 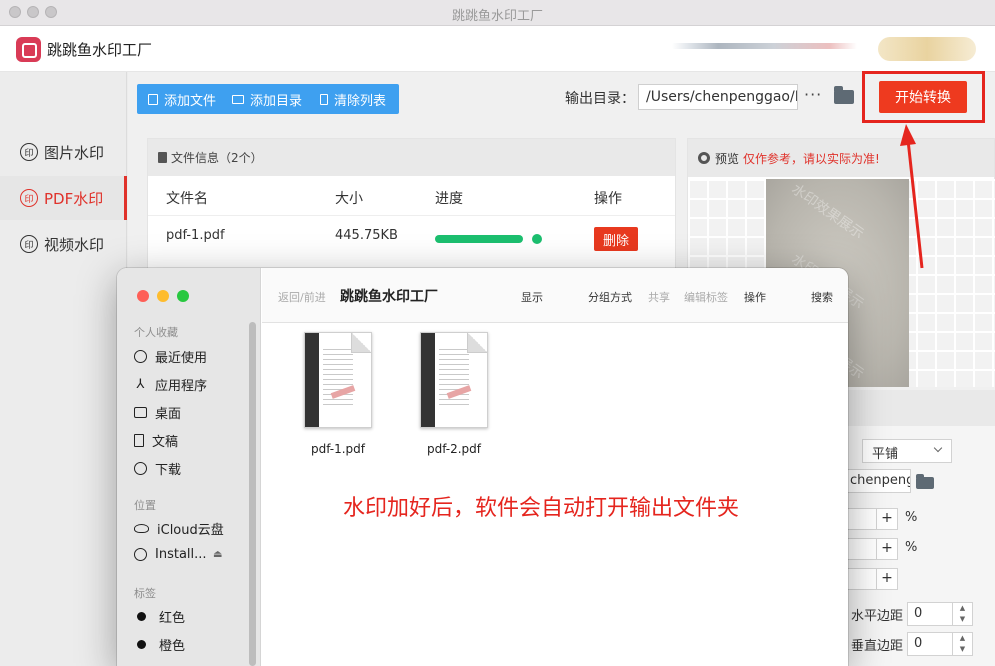 What do you see at coordinates (168, 470) in the screenshot?
I see `sidebar-item-label: 下载` at bounding box center [168, 470].